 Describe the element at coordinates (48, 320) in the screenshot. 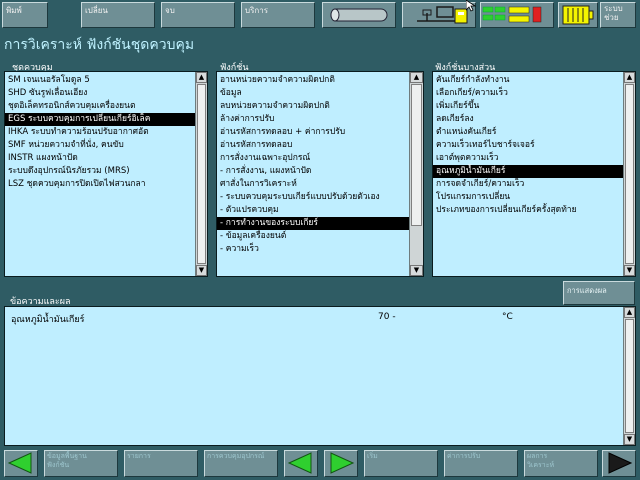

I see `result-label: อุณหภูมิน้ำมันเกียร์` at that location.